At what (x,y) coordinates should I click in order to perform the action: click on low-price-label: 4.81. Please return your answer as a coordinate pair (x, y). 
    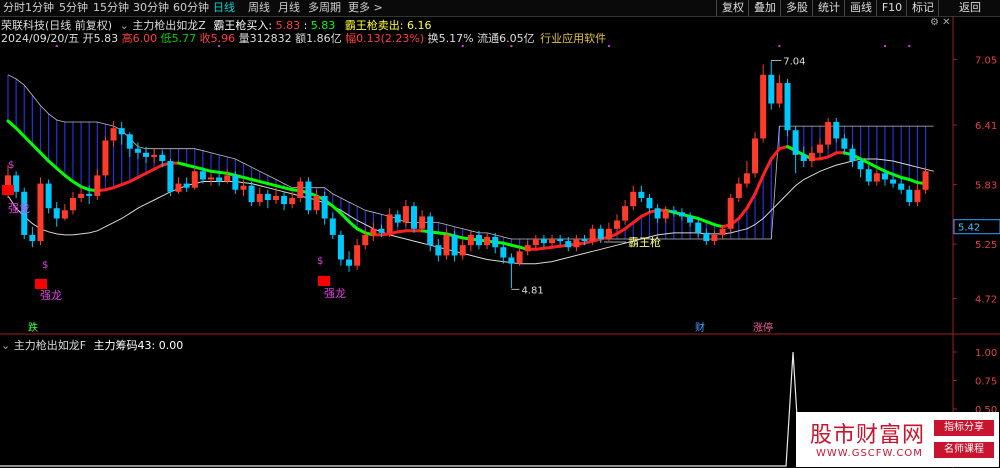
    Looking at the image, I should click on (532, 290).